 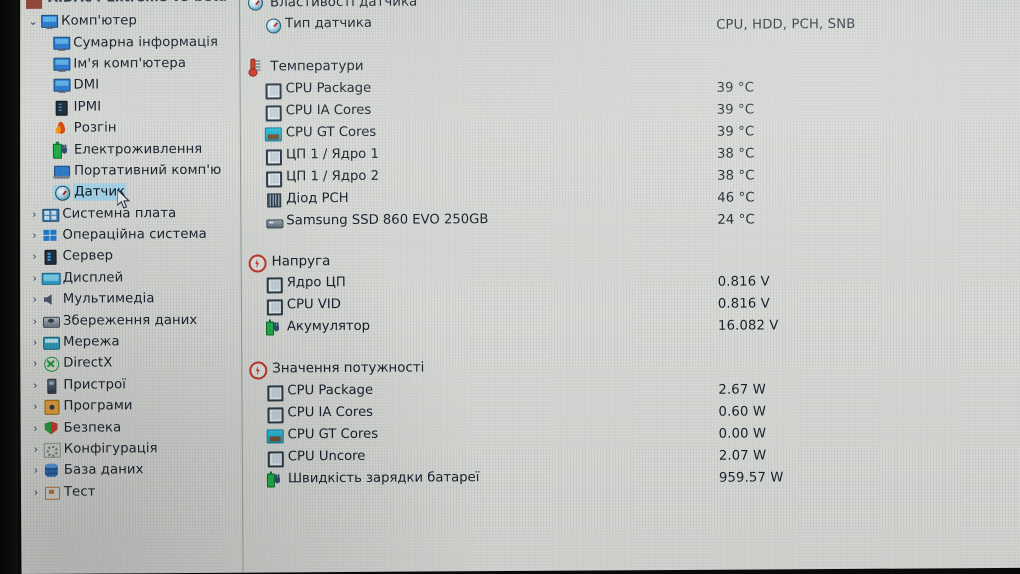 What do you see at coordinates (129, 235) in the screenshot?
I see `tree-item-operating-system: › Операційна система` at bounding box center [129, 235].